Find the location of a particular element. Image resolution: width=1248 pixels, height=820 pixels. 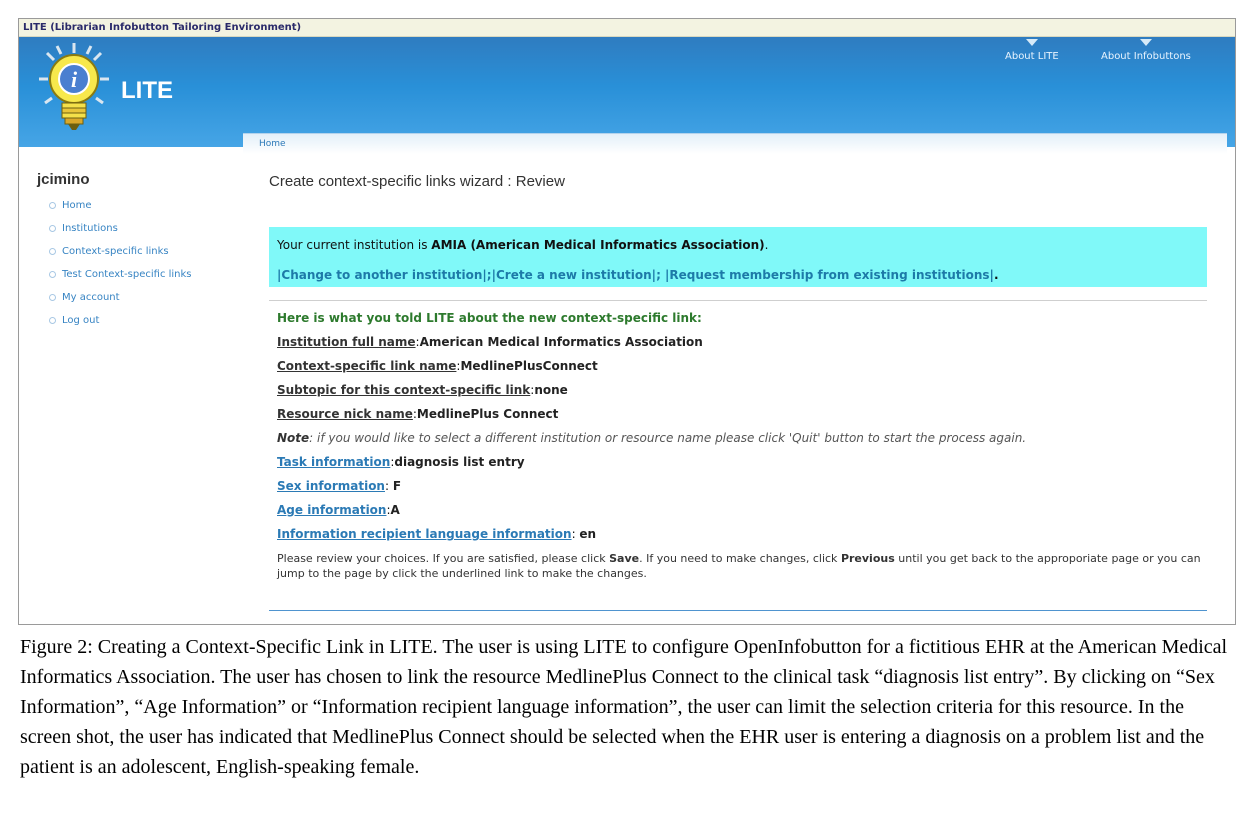

age-information-link: Age information is located at coordinates (331, 510).